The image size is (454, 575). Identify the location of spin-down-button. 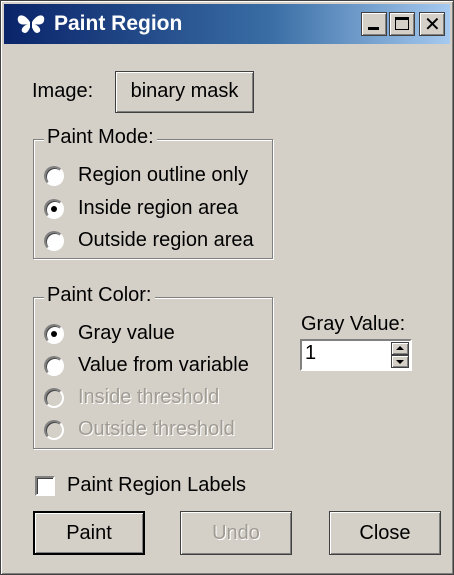
(400, 361).